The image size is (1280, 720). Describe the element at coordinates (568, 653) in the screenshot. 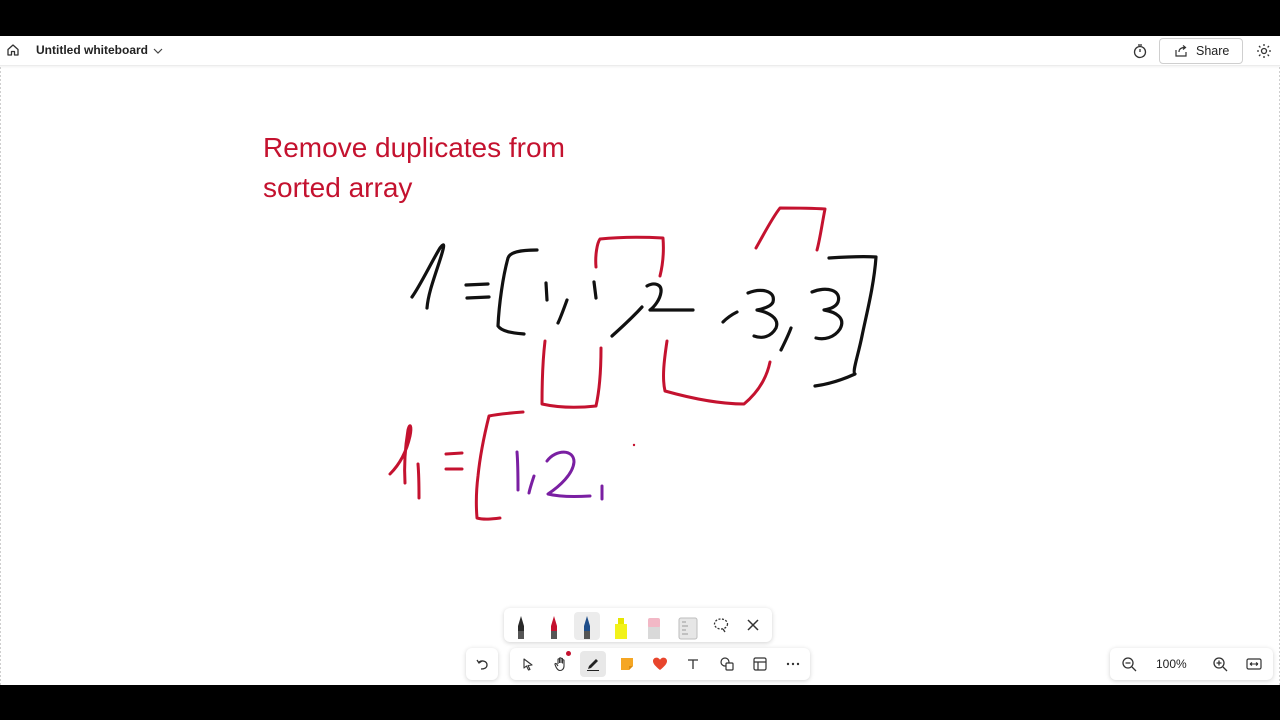

I see `recording-dot` at that location.